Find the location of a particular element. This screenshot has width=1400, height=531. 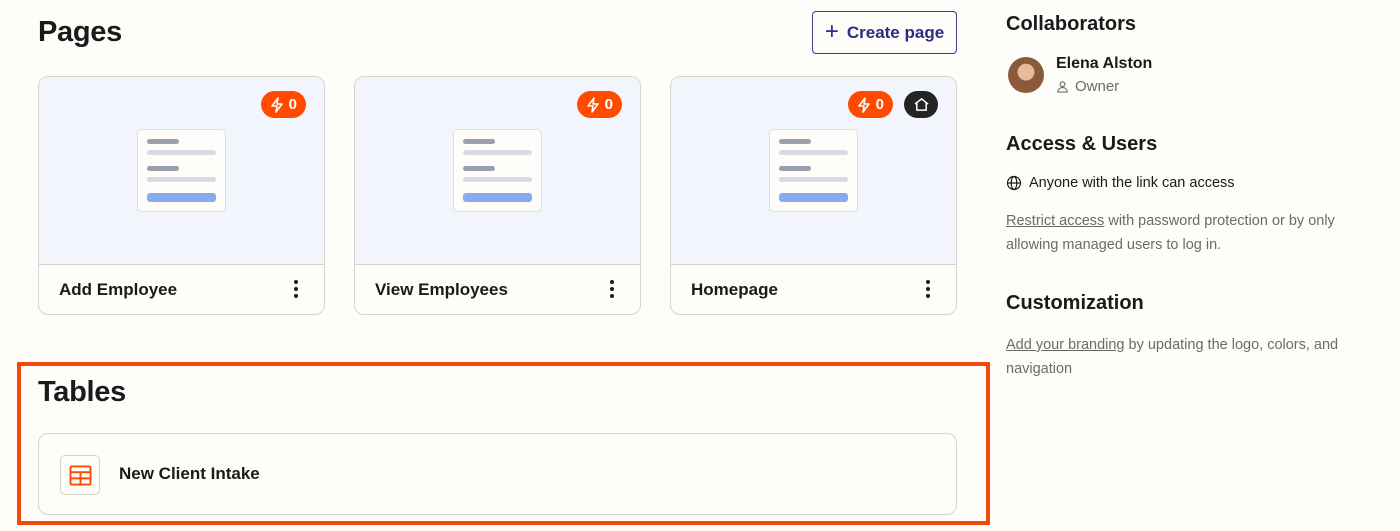

table-item-new-client-intake: New Client Intake is located at coordinates (497, 474).